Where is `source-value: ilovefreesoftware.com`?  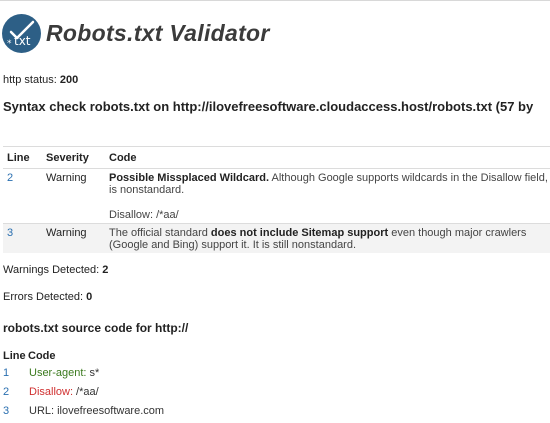 source-value: ilovefreesoftware.com is located at coordinates (111, 411).